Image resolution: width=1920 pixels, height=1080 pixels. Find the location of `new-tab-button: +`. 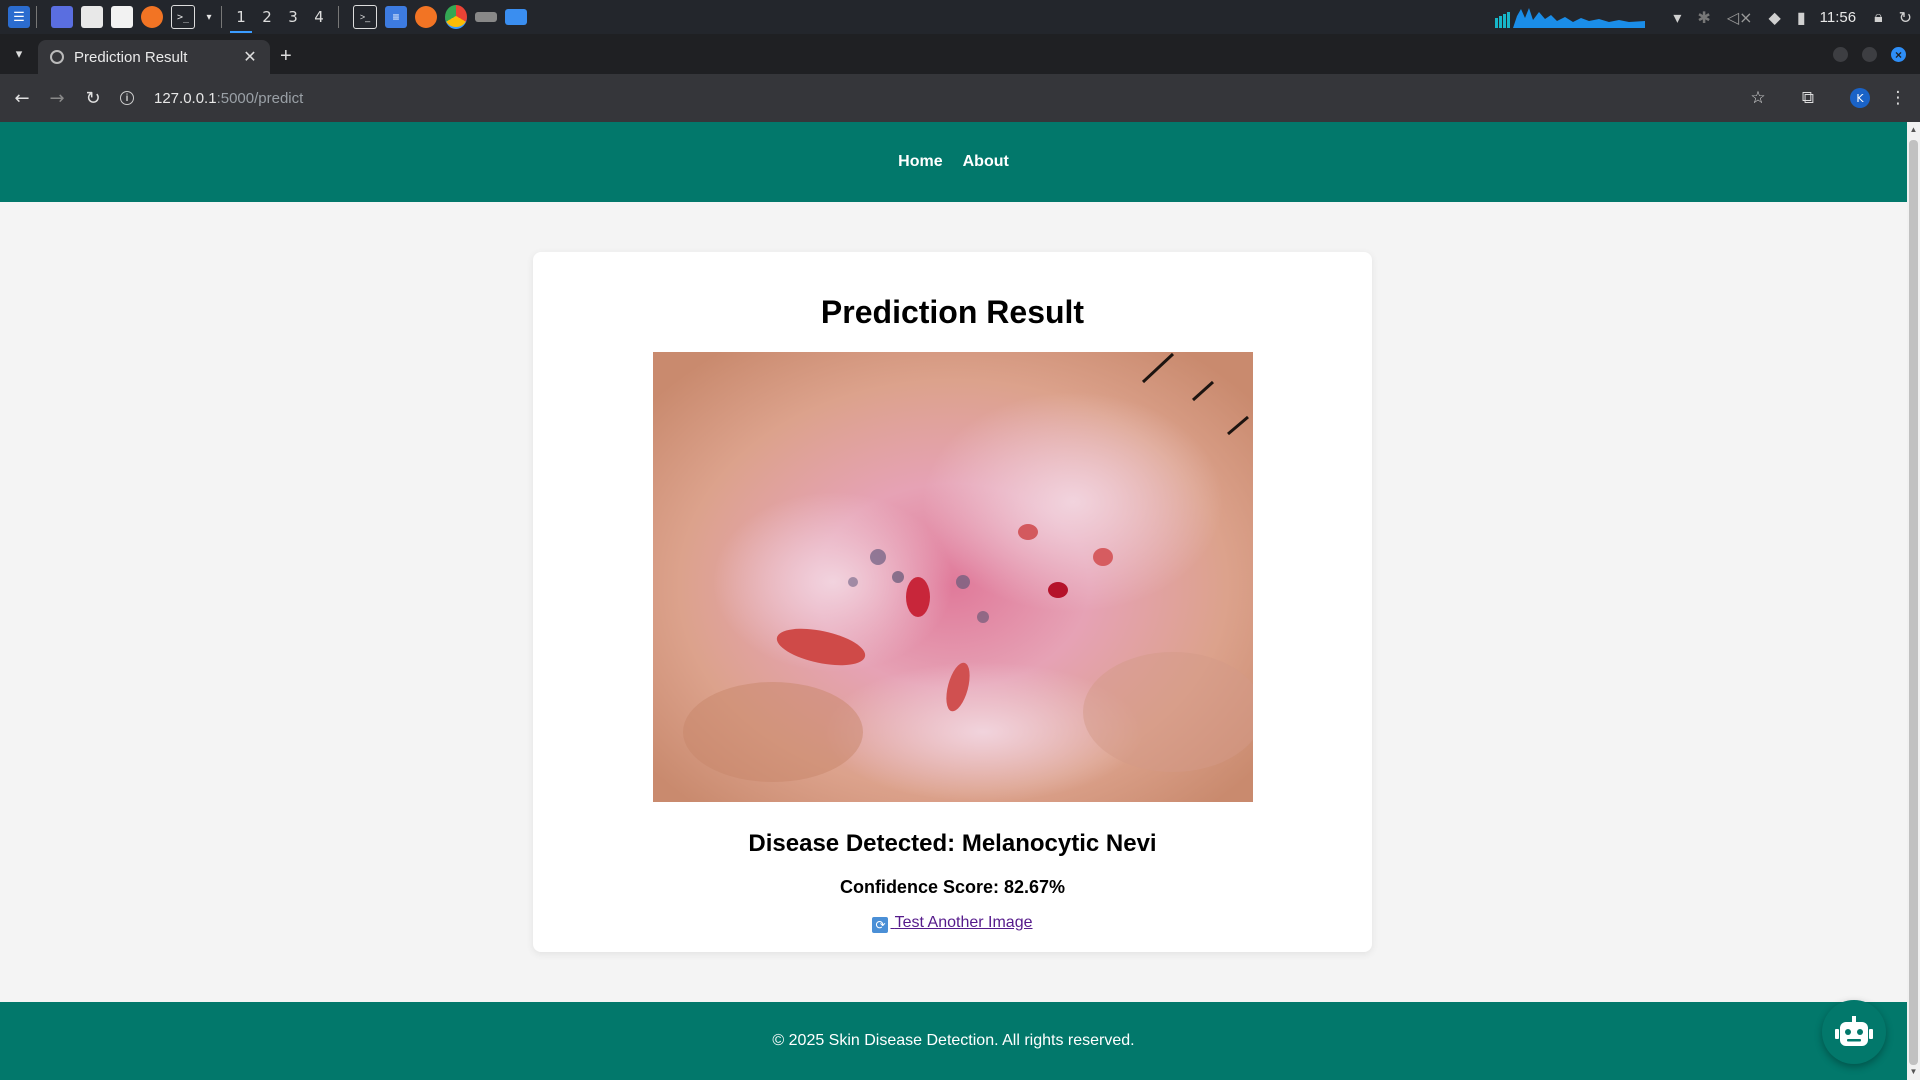

new-tab-button: + is located at coordinates (286, 56).